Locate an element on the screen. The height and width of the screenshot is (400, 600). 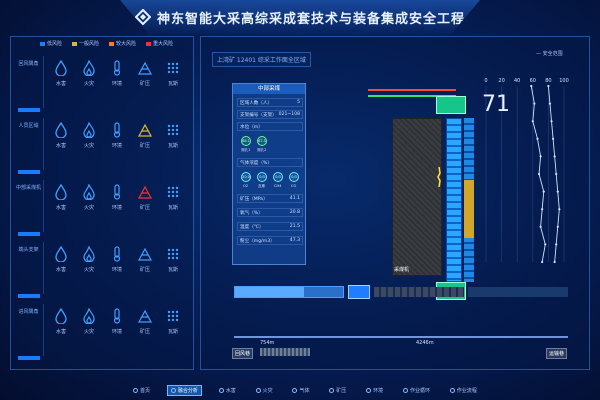
risk-row-shearer: 中部采煤机 水害 火灾 环境 矿压 瓦斯 is located at coordinates (102, 210).